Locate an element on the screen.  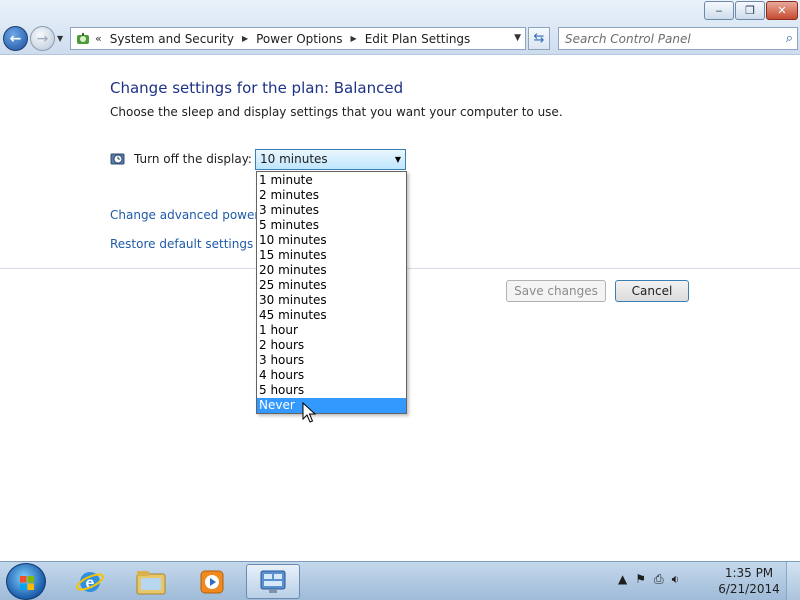
refresh-button: ⇆ is located at coordinates (539, 38).